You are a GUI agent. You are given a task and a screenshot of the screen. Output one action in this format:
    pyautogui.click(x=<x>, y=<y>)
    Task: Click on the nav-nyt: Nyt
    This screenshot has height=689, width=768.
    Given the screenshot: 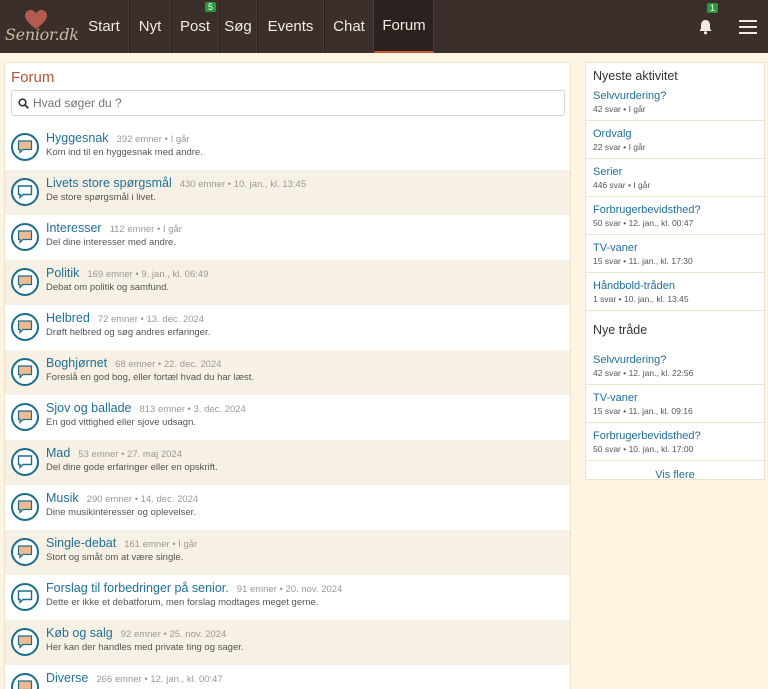 What is the action you would take?
    pyautogui.click(x=150, y=26)
    